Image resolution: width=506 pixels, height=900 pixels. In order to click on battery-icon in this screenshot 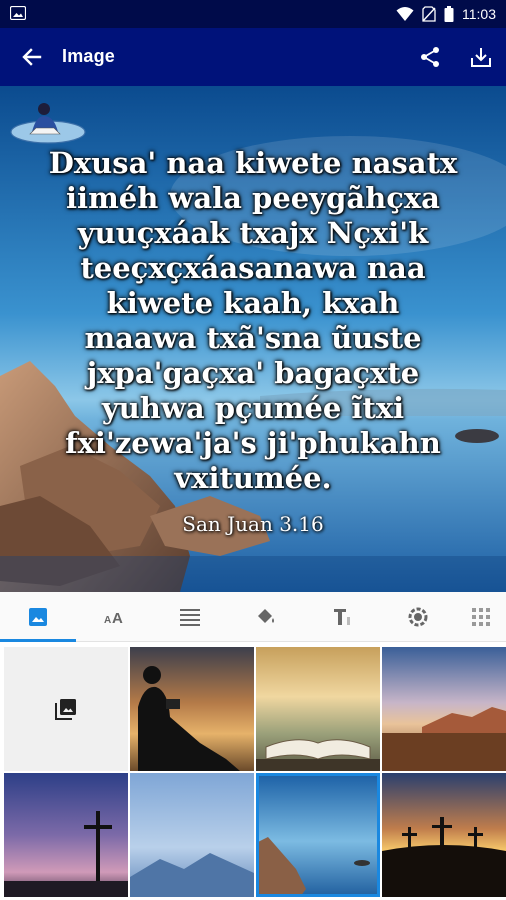, I will do `click(449, 14)`.